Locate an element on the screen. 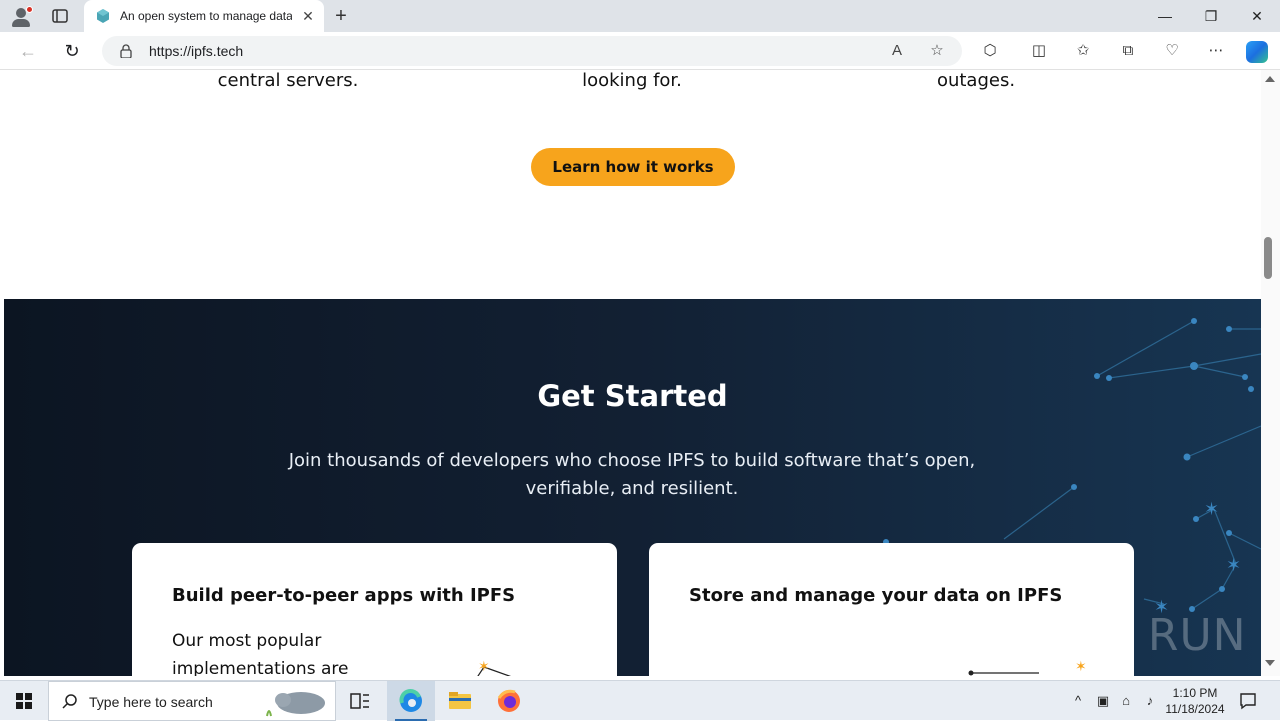 This screenshot has height=726, width=1280. volume-icon: ♪ is located at coordinates (1150, 701).